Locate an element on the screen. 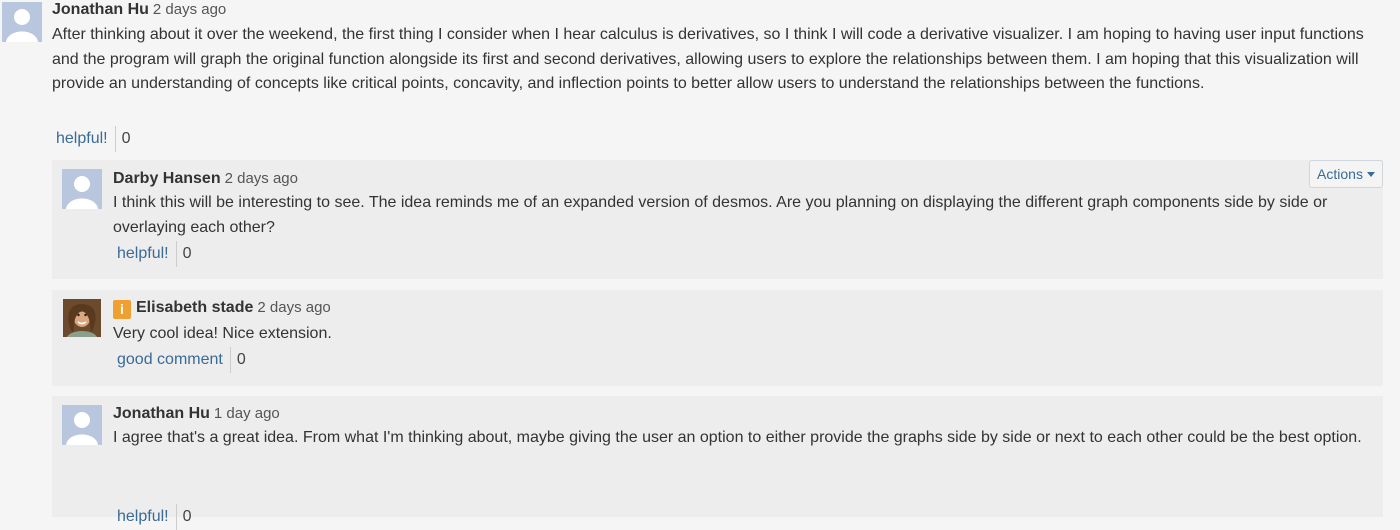 The height and width of the screenshot is (530, 1400). reply-vote-row: good comment 0 is located at coordinates (181, 360).